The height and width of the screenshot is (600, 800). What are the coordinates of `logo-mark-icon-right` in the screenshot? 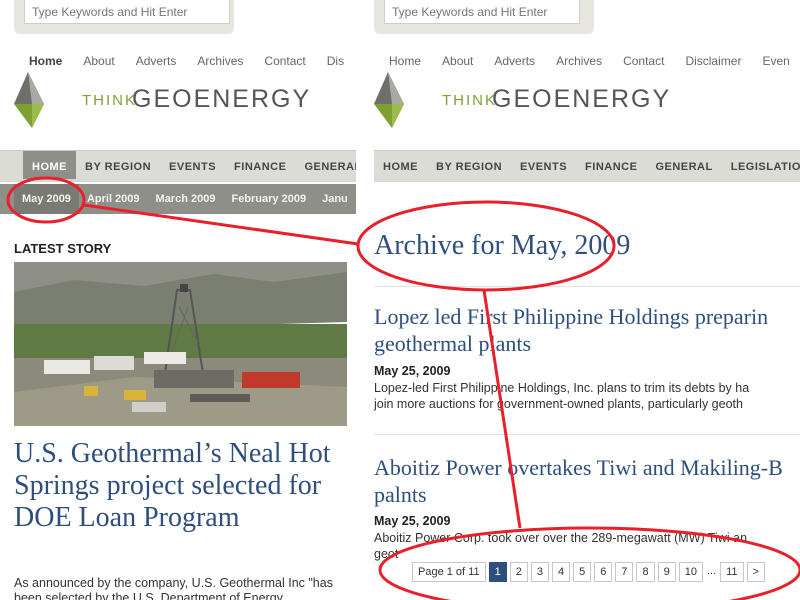 It's located at (389, 100).